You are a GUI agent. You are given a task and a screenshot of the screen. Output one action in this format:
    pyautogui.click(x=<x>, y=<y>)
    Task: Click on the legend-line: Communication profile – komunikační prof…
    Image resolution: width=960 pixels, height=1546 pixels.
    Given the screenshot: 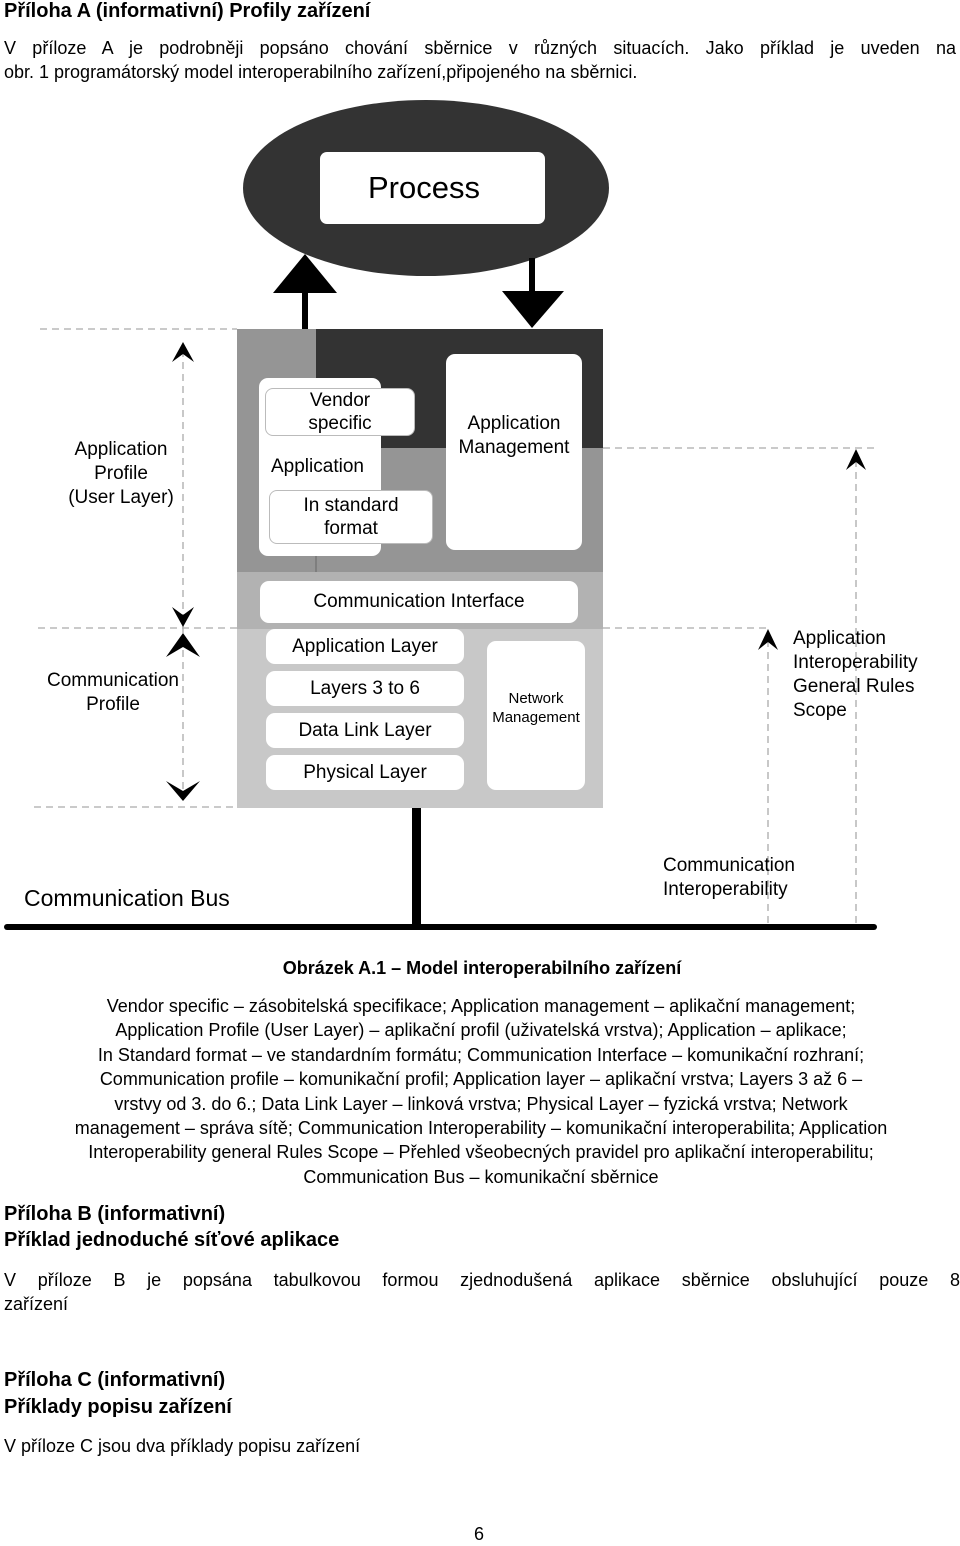 What is the action you would take?
    pyautogui.click(x=481, y=1079)
    